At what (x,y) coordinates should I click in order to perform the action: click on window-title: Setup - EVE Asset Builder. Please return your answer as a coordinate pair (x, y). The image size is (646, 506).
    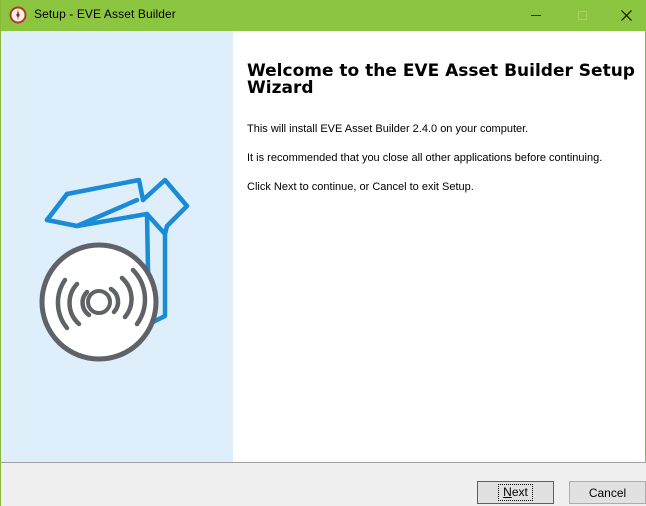
    Looking at the image, I should click on (105, 14).